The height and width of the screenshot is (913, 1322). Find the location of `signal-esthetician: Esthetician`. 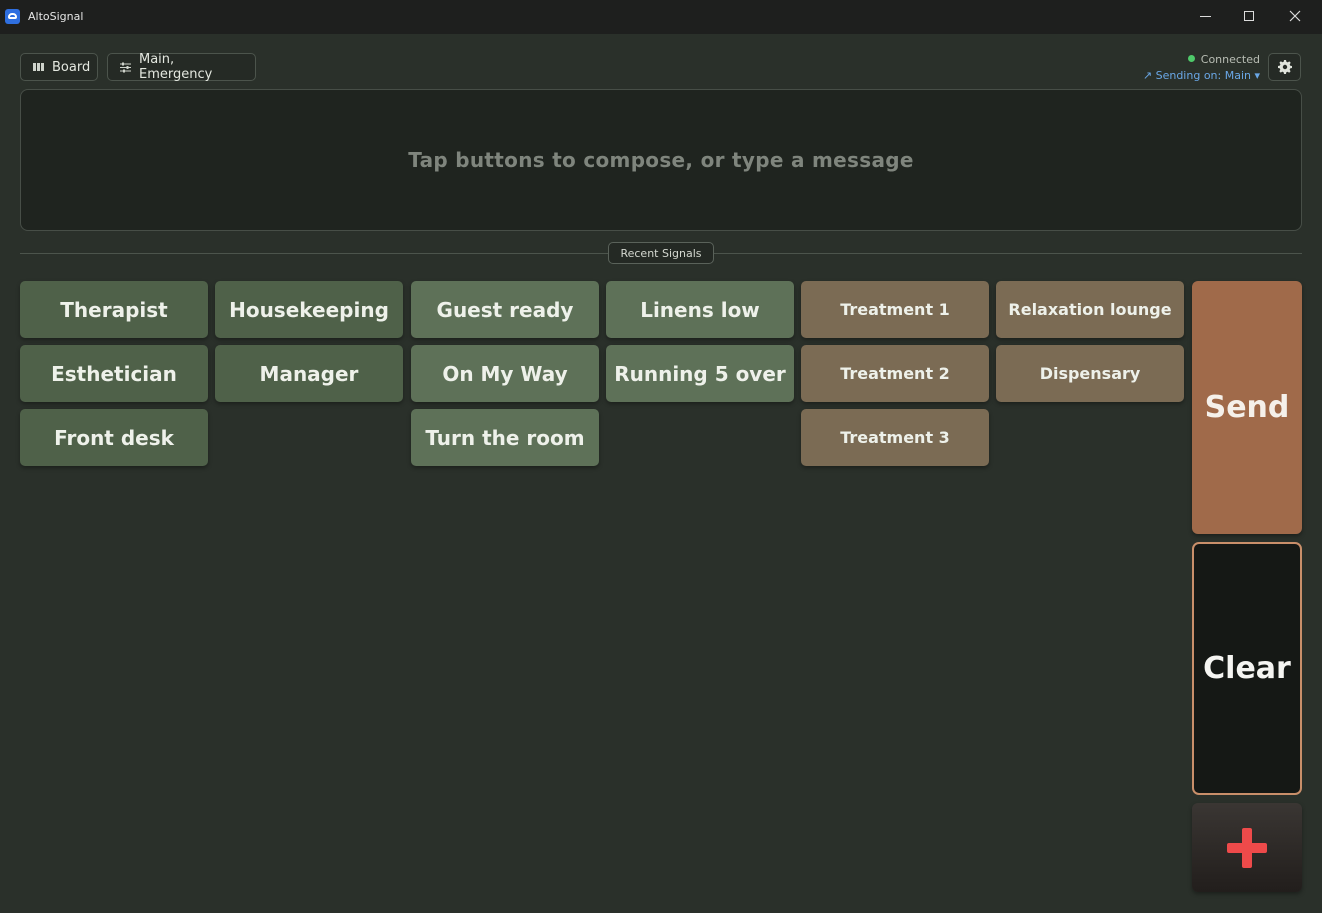

signal-esthetician: Esthetician is located at coordinates (114, 373).